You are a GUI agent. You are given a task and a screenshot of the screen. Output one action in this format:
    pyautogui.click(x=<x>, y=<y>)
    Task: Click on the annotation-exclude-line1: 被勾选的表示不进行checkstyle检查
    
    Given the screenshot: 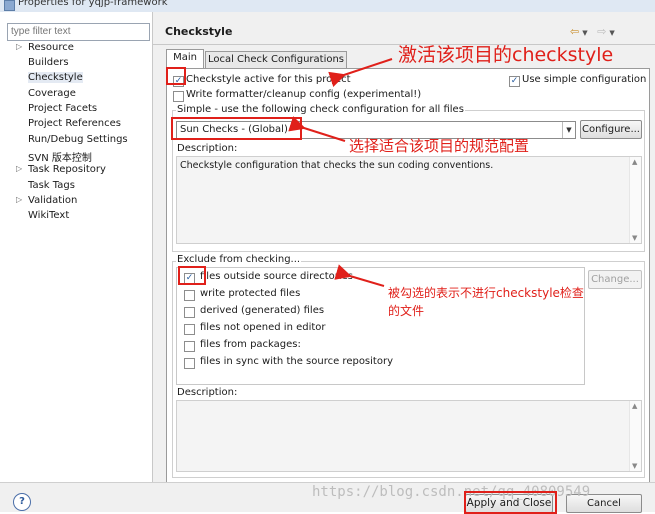 What is the action you would take?
    pyautogui.click(x=486, y=293)
    